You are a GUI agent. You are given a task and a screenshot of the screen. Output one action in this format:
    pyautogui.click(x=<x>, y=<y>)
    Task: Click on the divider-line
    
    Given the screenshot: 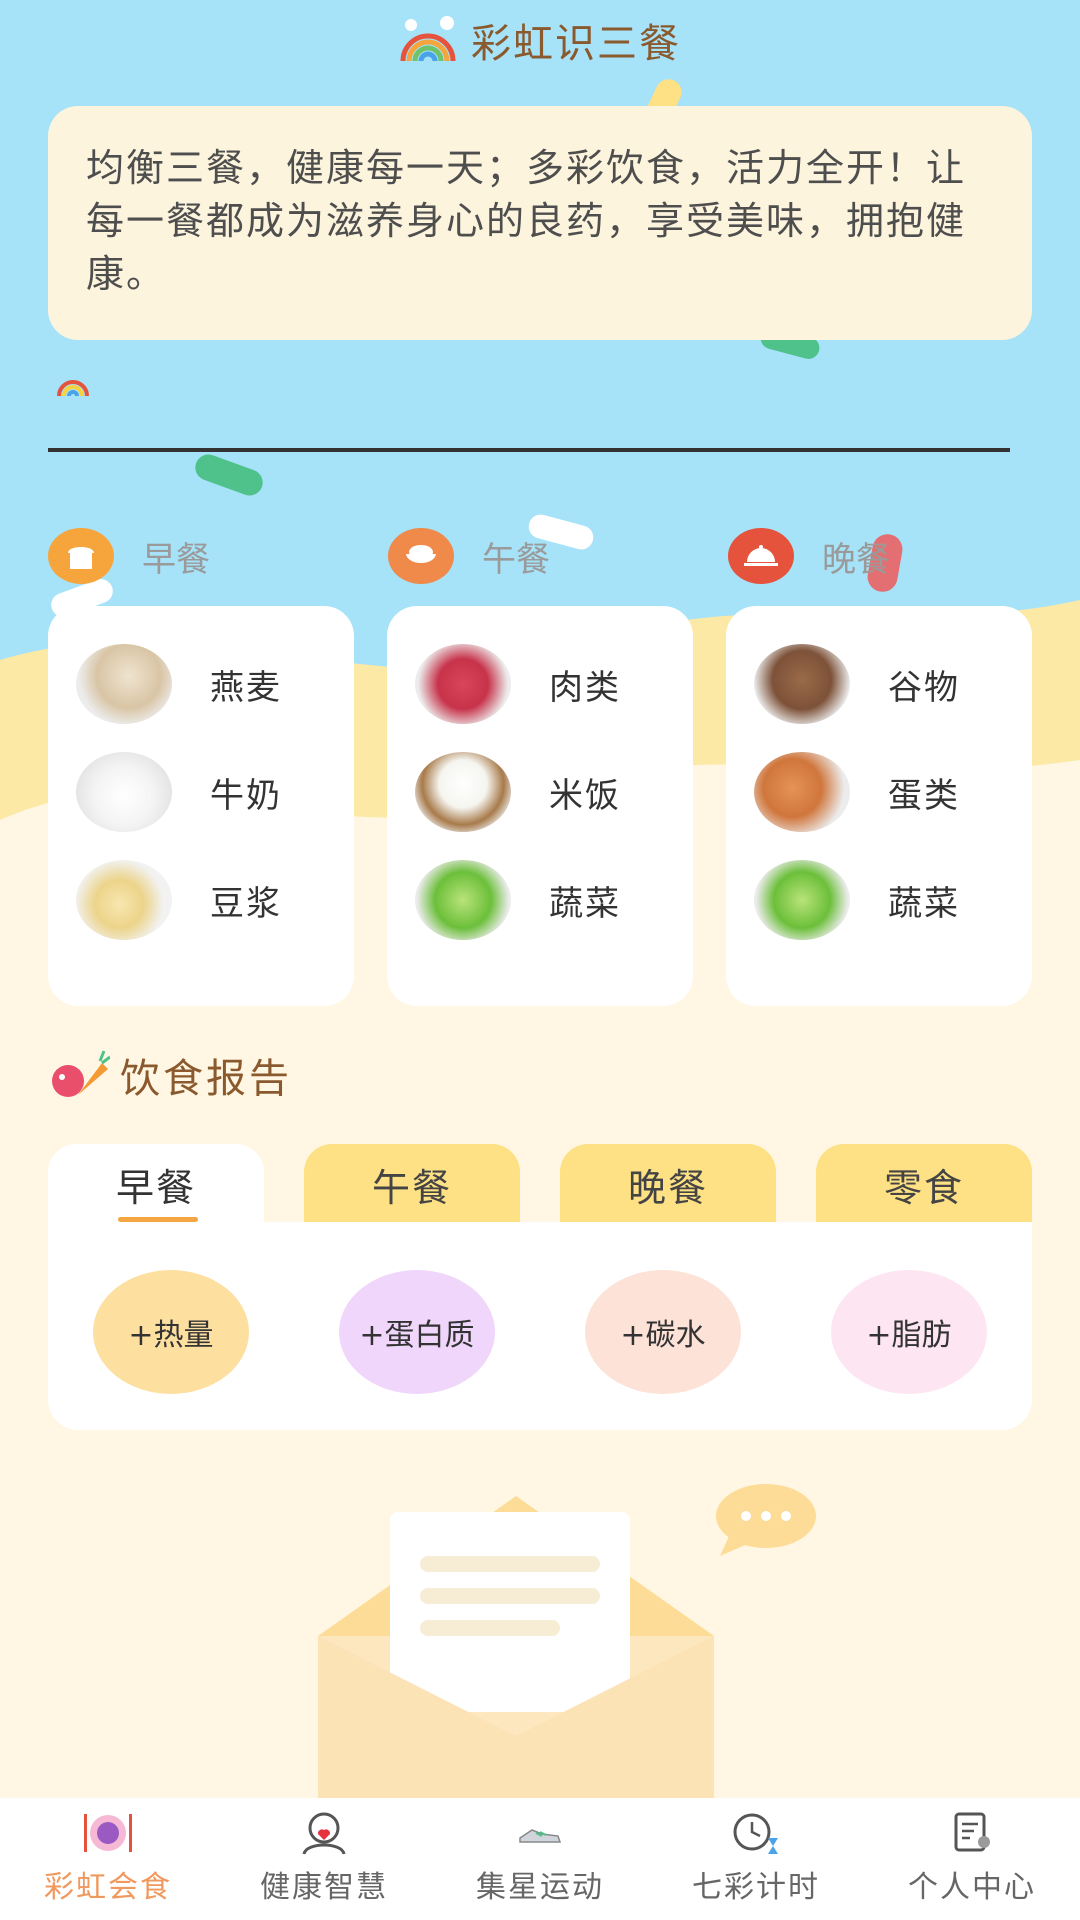 What is the action you would take?
    pyautogui.click(x=529, y=450)
    